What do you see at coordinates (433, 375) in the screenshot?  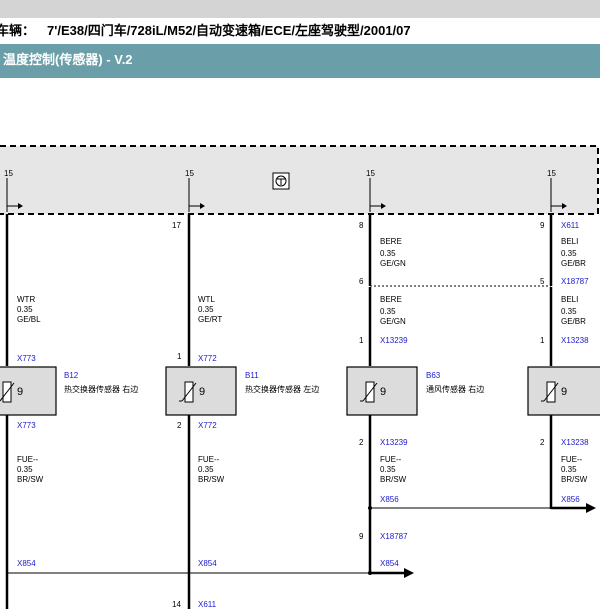 I see `sensor-id: B63` at bounding box center [433, 375].